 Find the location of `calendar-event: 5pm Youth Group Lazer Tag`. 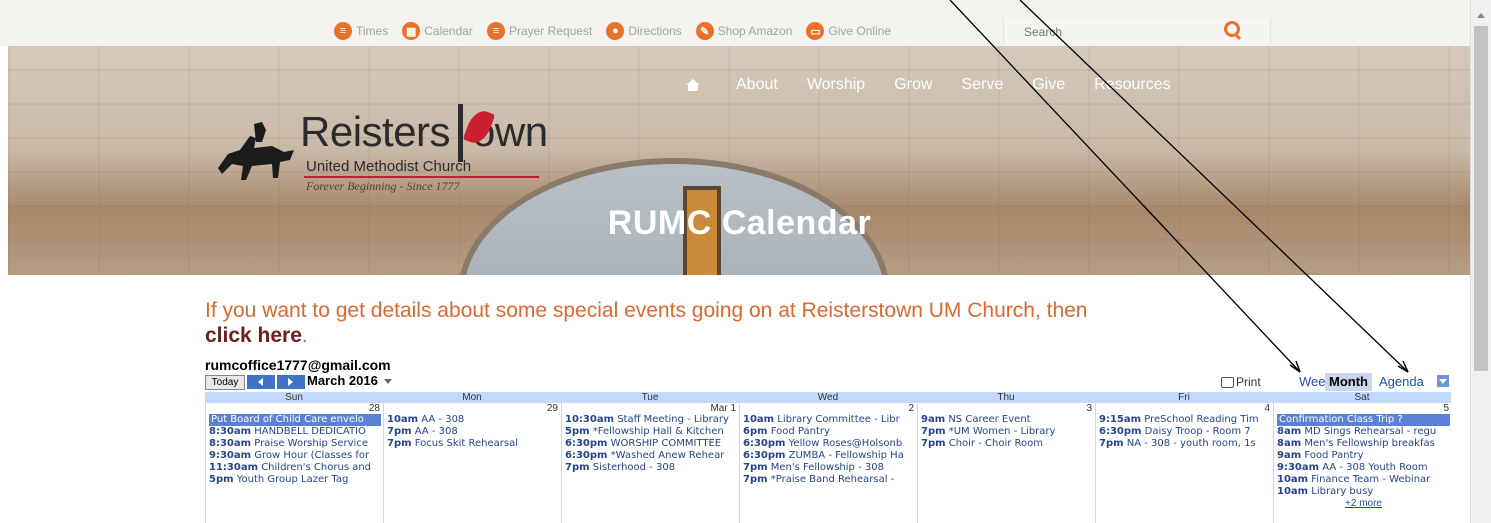

calendar-event: 5pm Youth Group Lazer Tag is located at coordinates (295, 480).